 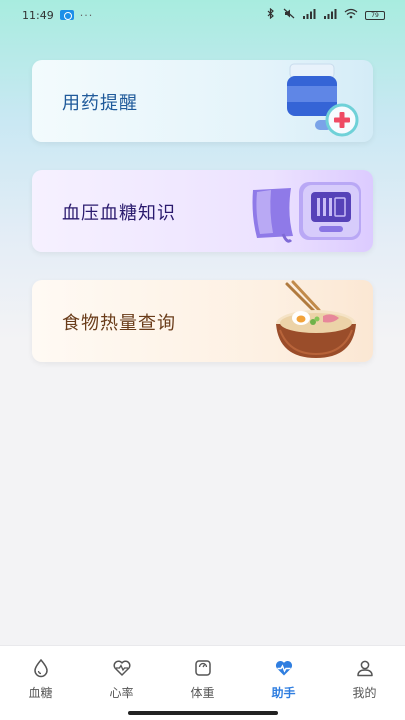 I want to click on user-icon, so click(x=364, y=668).